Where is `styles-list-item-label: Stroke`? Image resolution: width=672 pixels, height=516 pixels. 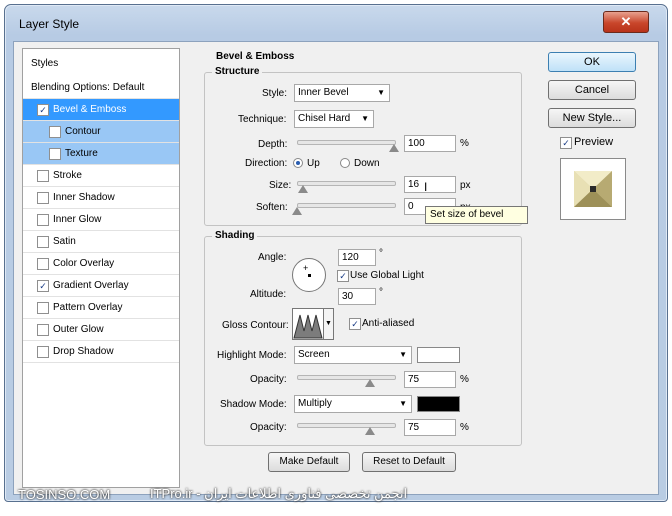
styles-list-item-label: Stroke is located at coordinates (67, 175).